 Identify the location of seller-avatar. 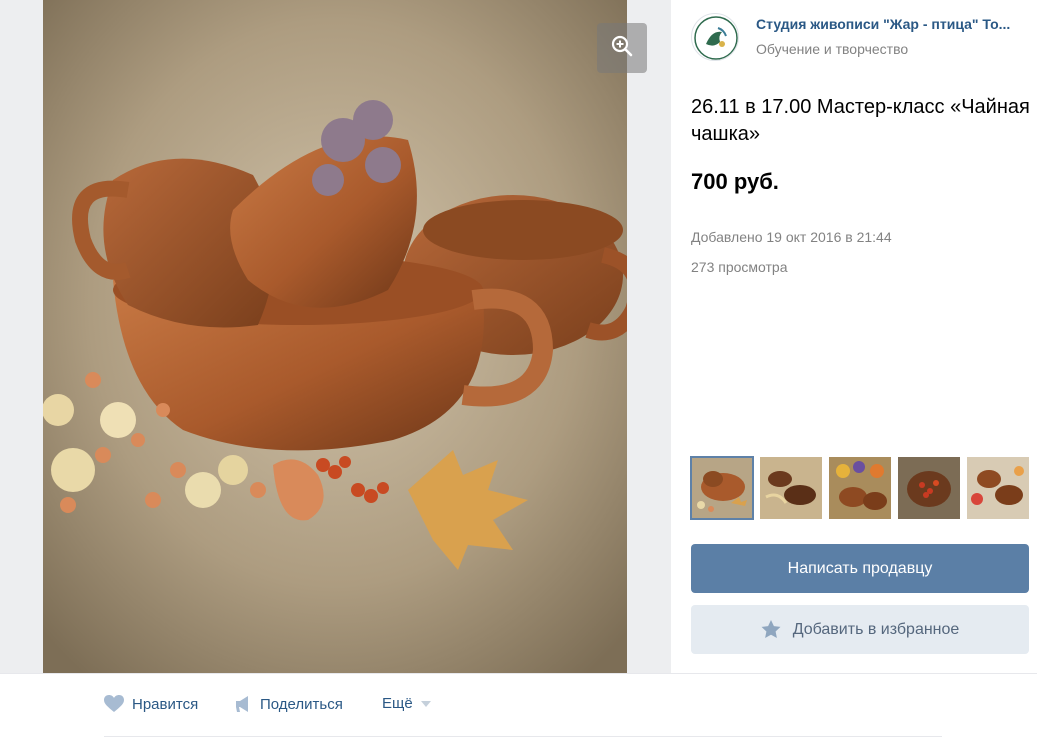
(715, 37).